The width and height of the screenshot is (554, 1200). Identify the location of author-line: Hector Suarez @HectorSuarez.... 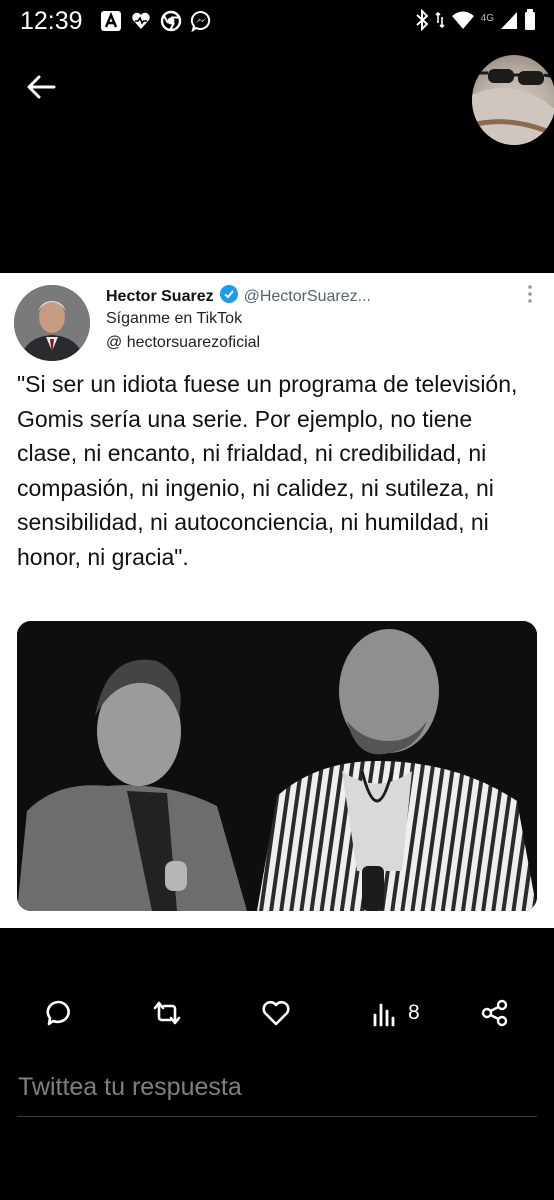
(316, 296).